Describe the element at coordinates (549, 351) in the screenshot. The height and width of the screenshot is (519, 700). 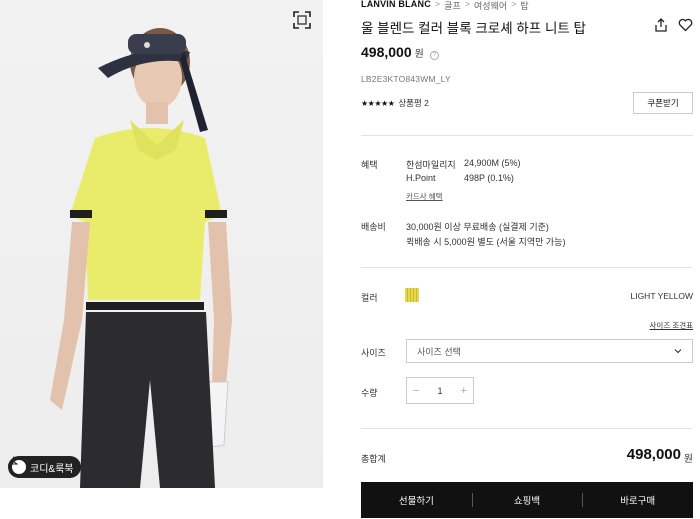
I see `size-select: 사이즈 선택` at that location.